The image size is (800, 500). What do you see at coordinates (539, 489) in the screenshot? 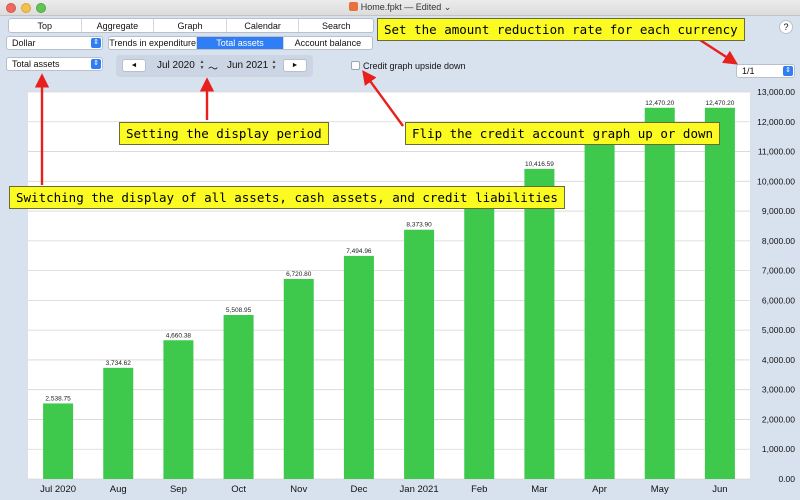
I see `x-tick-label: Mar` at bounding box center [539, 489].